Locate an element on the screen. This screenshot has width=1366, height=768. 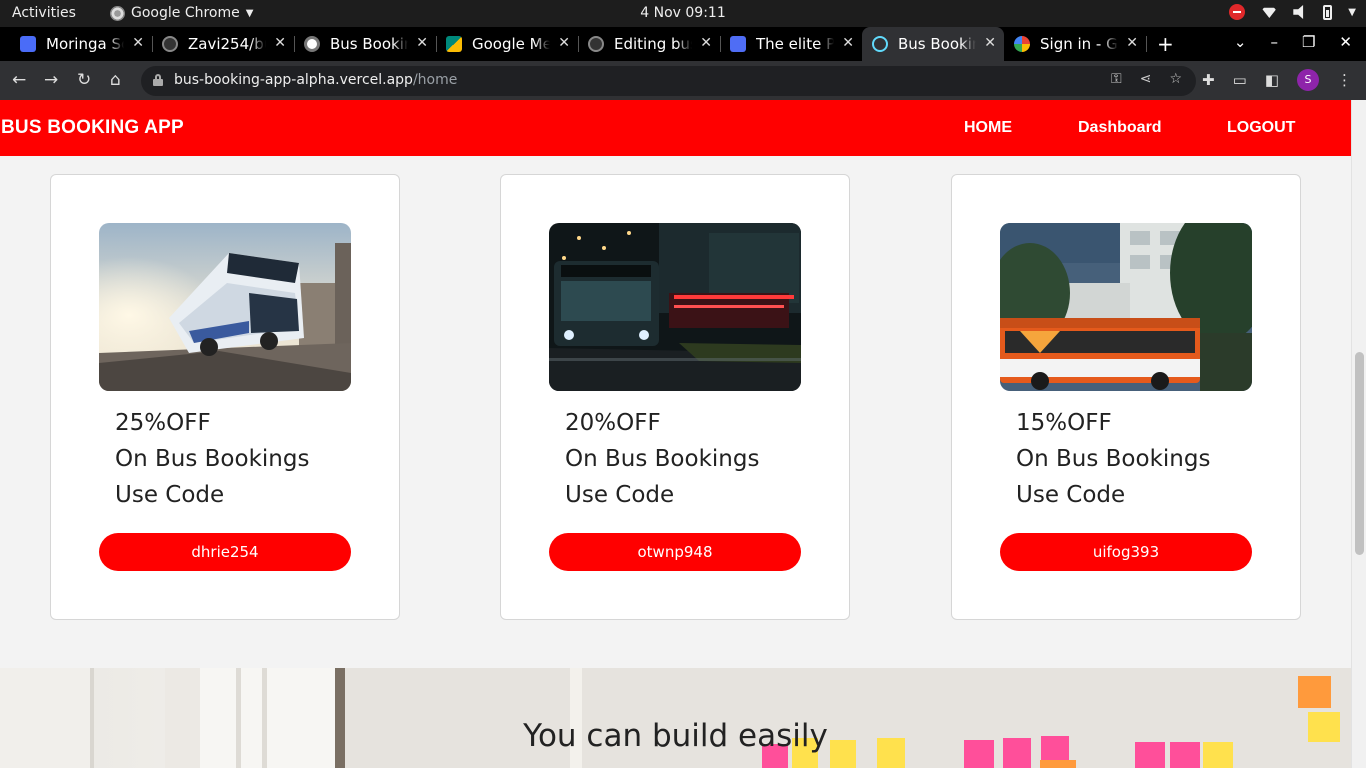
scrollbar-thumb is located at coordinates (1359, 453).